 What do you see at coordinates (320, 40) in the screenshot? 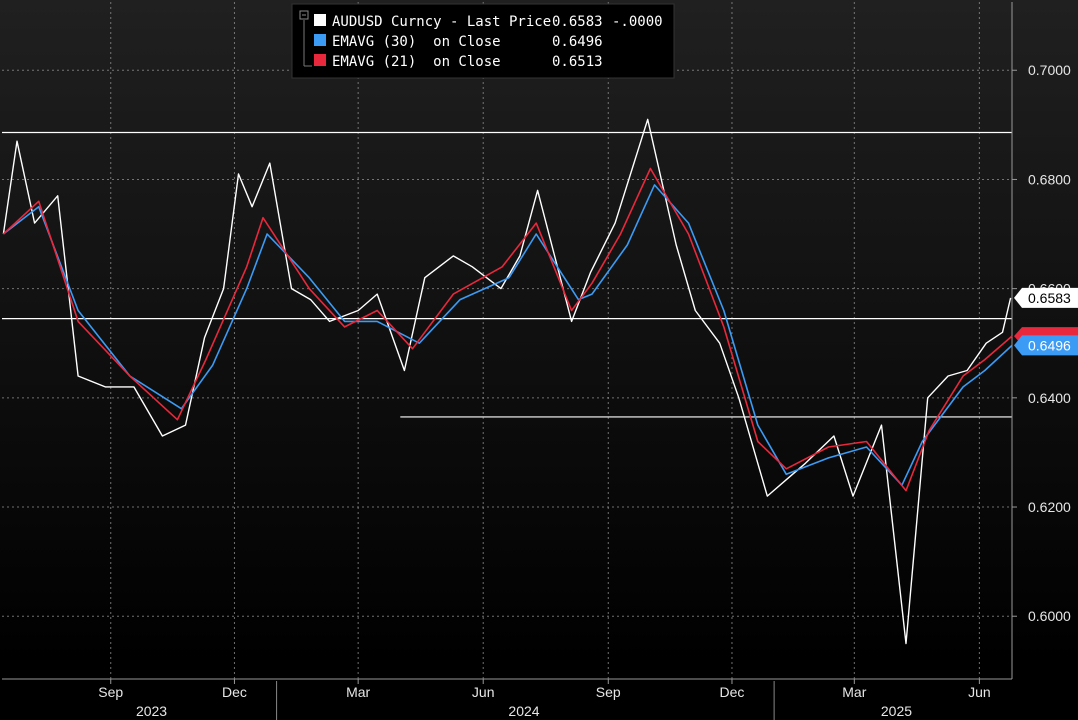
I see `legend-swatch-ema30` at bounding box center [320, 40].